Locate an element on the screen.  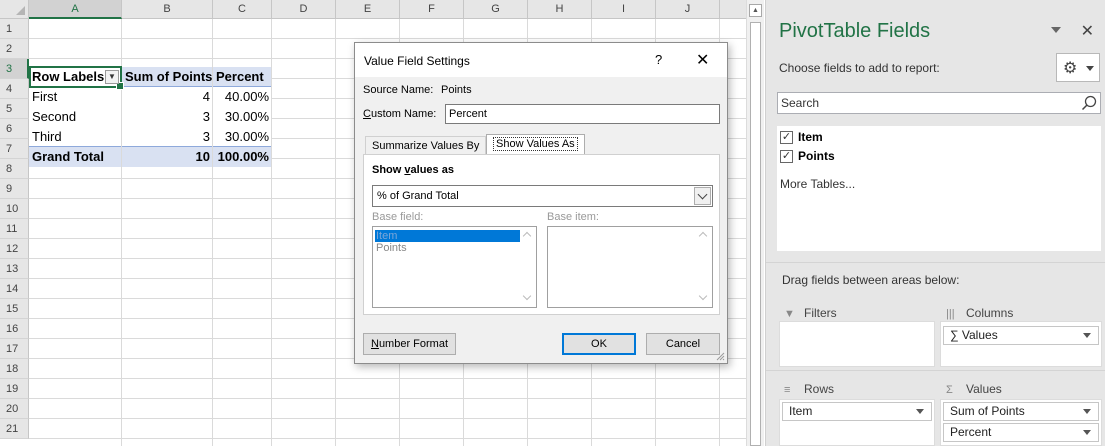
field-search-input is located at coordinates (928, 103).